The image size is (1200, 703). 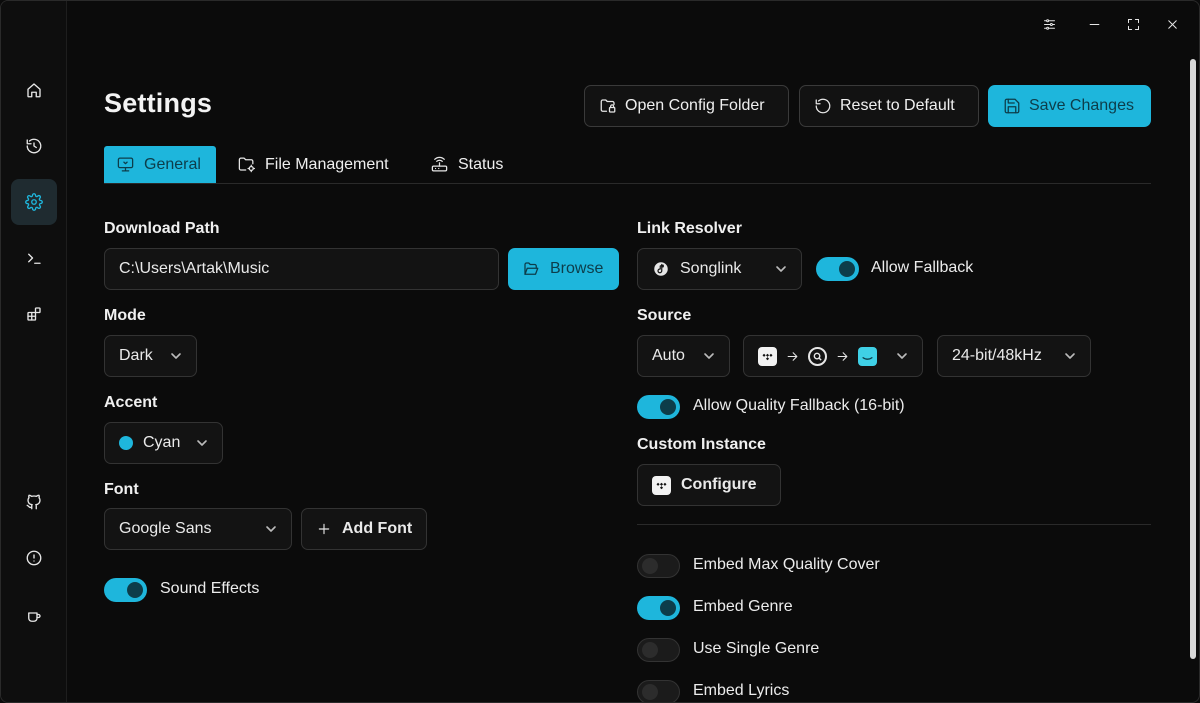 I want to click on sidebar-item-history, so click(x=34, y=146).